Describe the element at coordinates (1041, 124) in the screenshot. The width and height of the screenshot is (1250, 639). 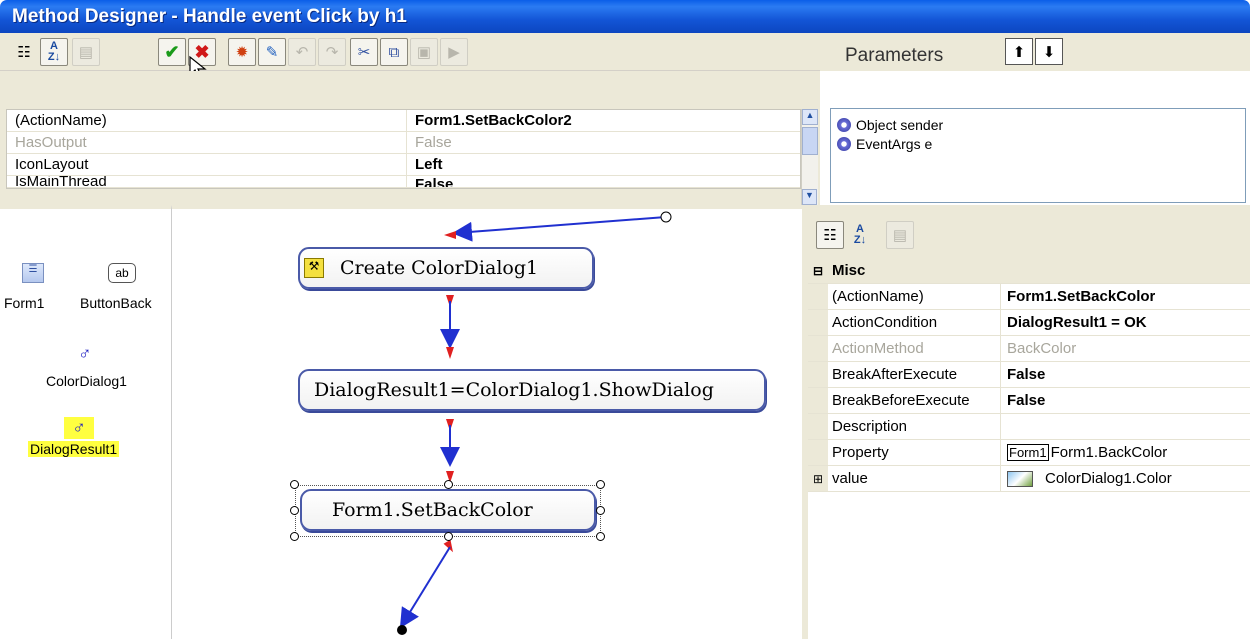
I see `parameter-item: Object sender` at that location.